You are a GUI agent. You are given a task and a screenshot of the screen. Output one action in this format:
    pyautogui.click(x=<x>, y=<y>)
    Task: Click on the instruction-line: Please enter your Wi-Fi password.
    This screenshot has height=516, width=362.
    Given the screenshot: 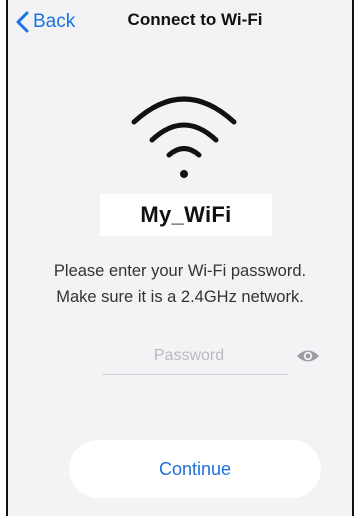 What is the action you would take?
    pyautogui.click(x=180, y=271)
    